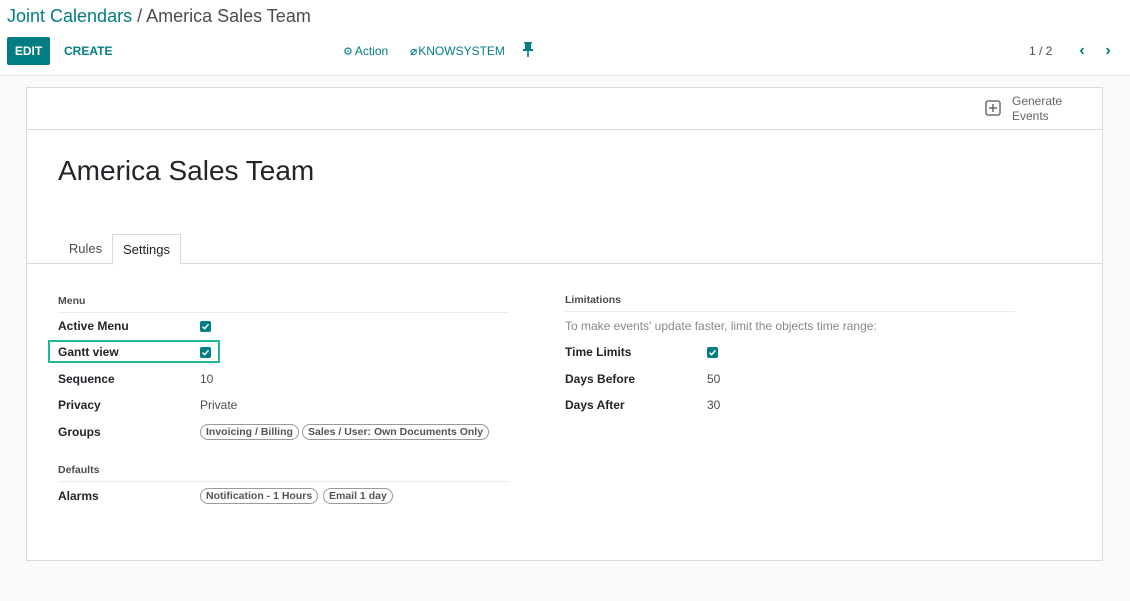 This screenshot has width=1130, height=601. I want to click on plus-square-icon, so click(993, 108).